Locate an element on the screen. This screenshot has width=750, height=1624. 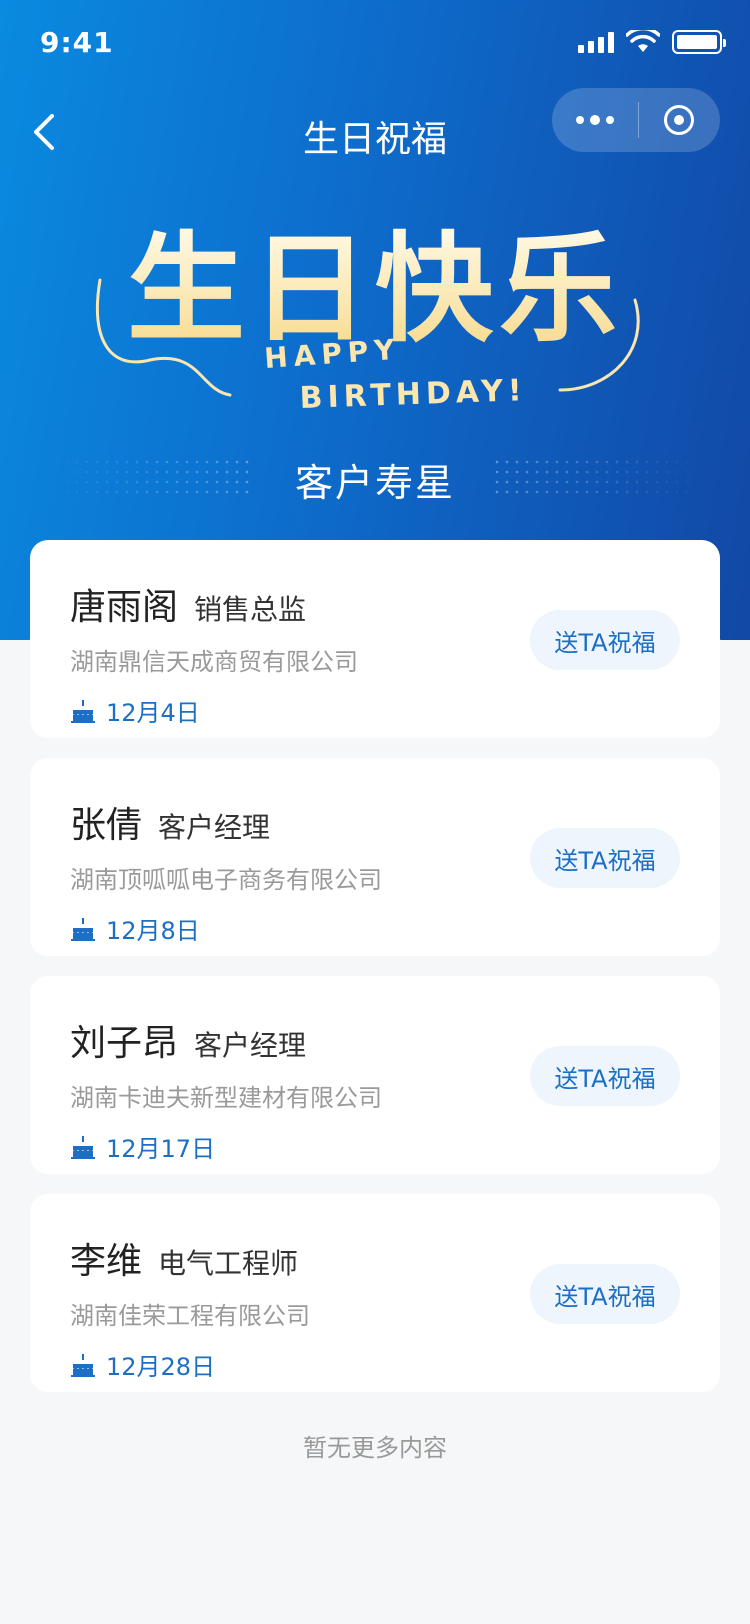
customer-card: 刘子昂 客户经理 湖南卡迪夫新型建材有限公司 12月17日 送TA祝福 is located at coordinates (375, 1075).